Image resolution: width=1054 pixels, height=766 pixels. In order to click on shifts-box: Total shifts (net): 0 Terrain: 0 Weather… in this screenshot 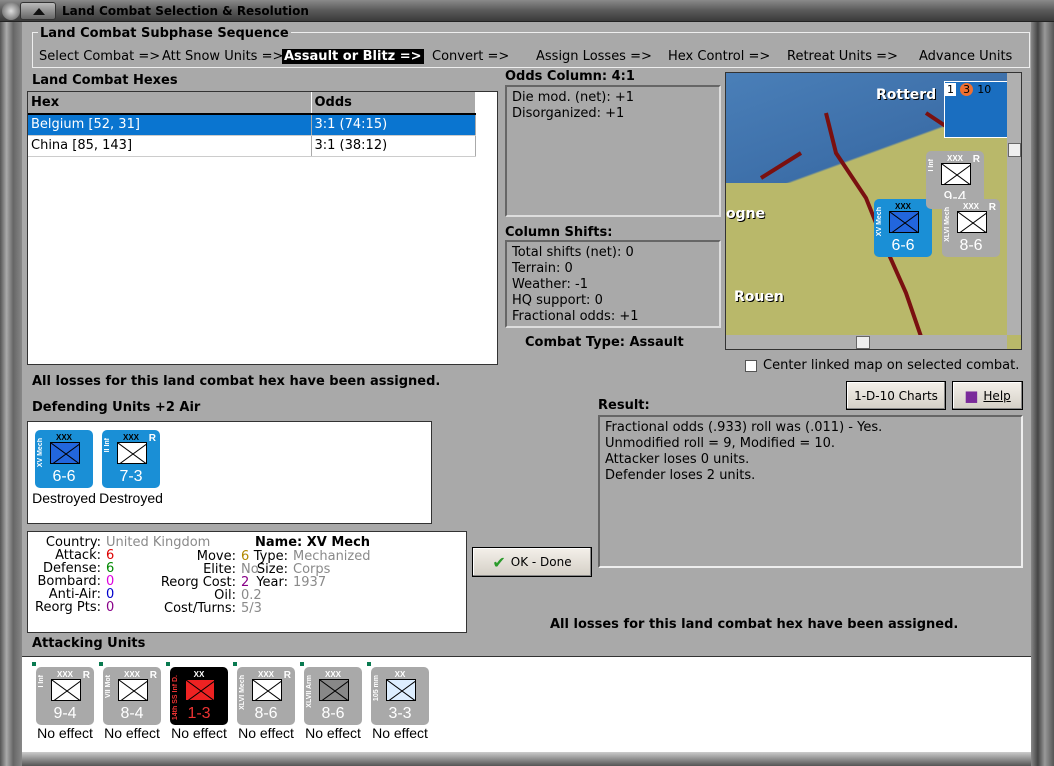, I will do `click(613, 284)`.